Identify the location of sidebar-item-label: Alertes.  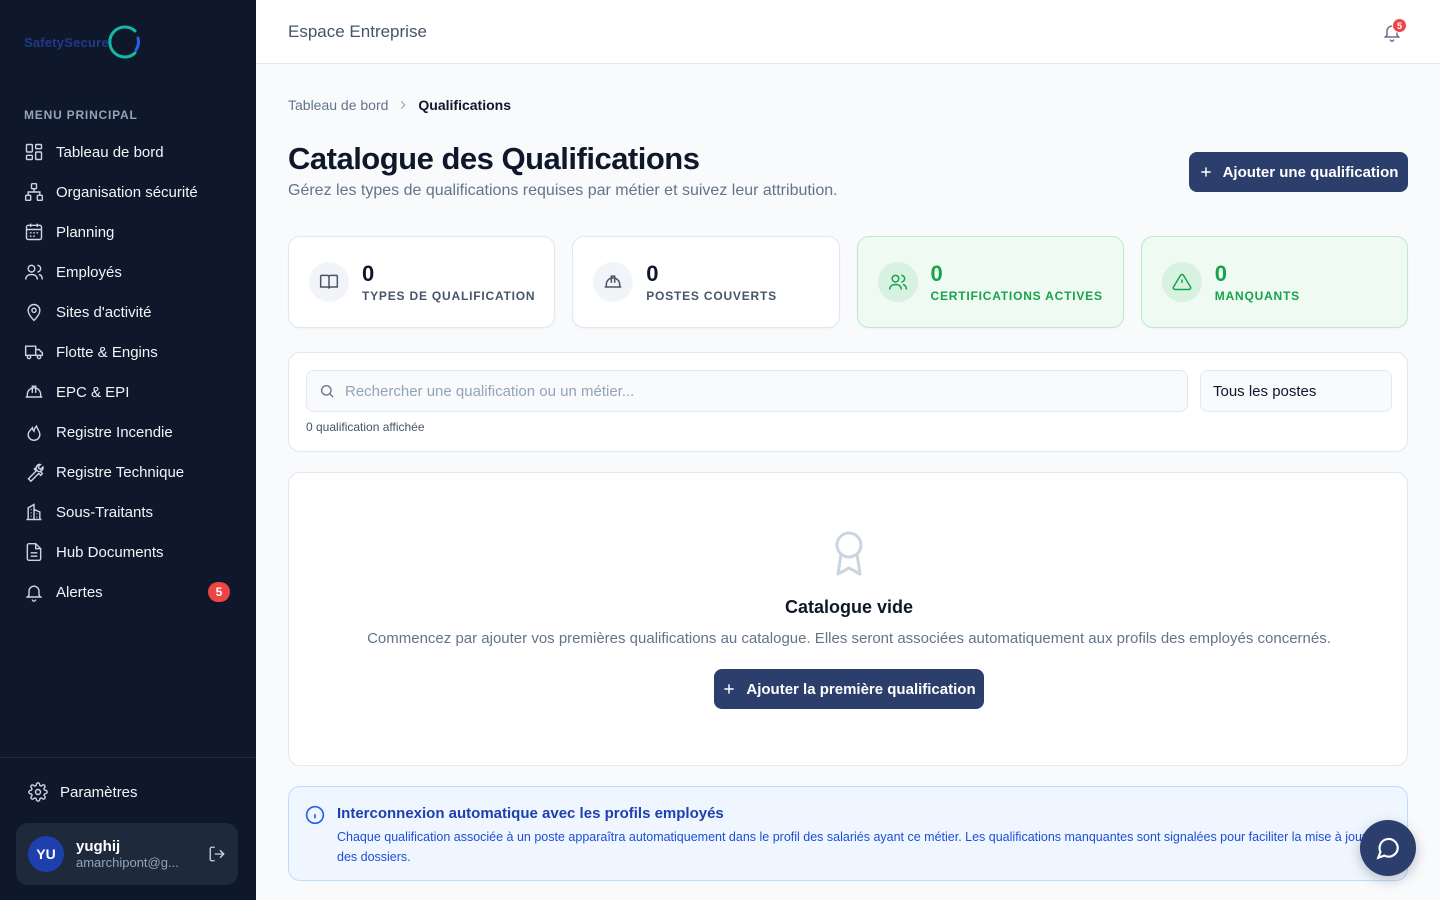
(79, 592).